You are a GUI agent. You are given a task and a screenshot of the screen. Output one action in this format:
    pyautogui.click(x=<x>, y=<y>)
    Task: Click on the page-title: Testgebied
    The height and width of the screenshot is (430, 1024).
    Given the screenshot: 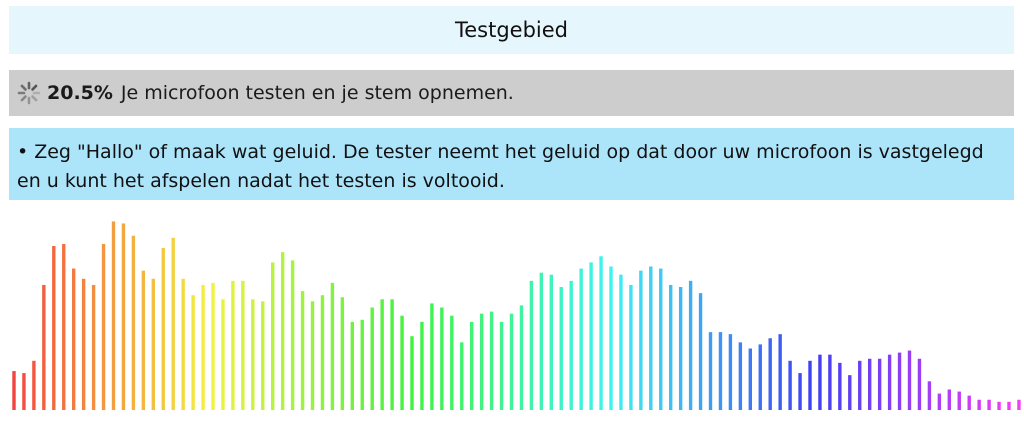 What is the action you would take?
    pyautogui.click(x=511, y=30)
    